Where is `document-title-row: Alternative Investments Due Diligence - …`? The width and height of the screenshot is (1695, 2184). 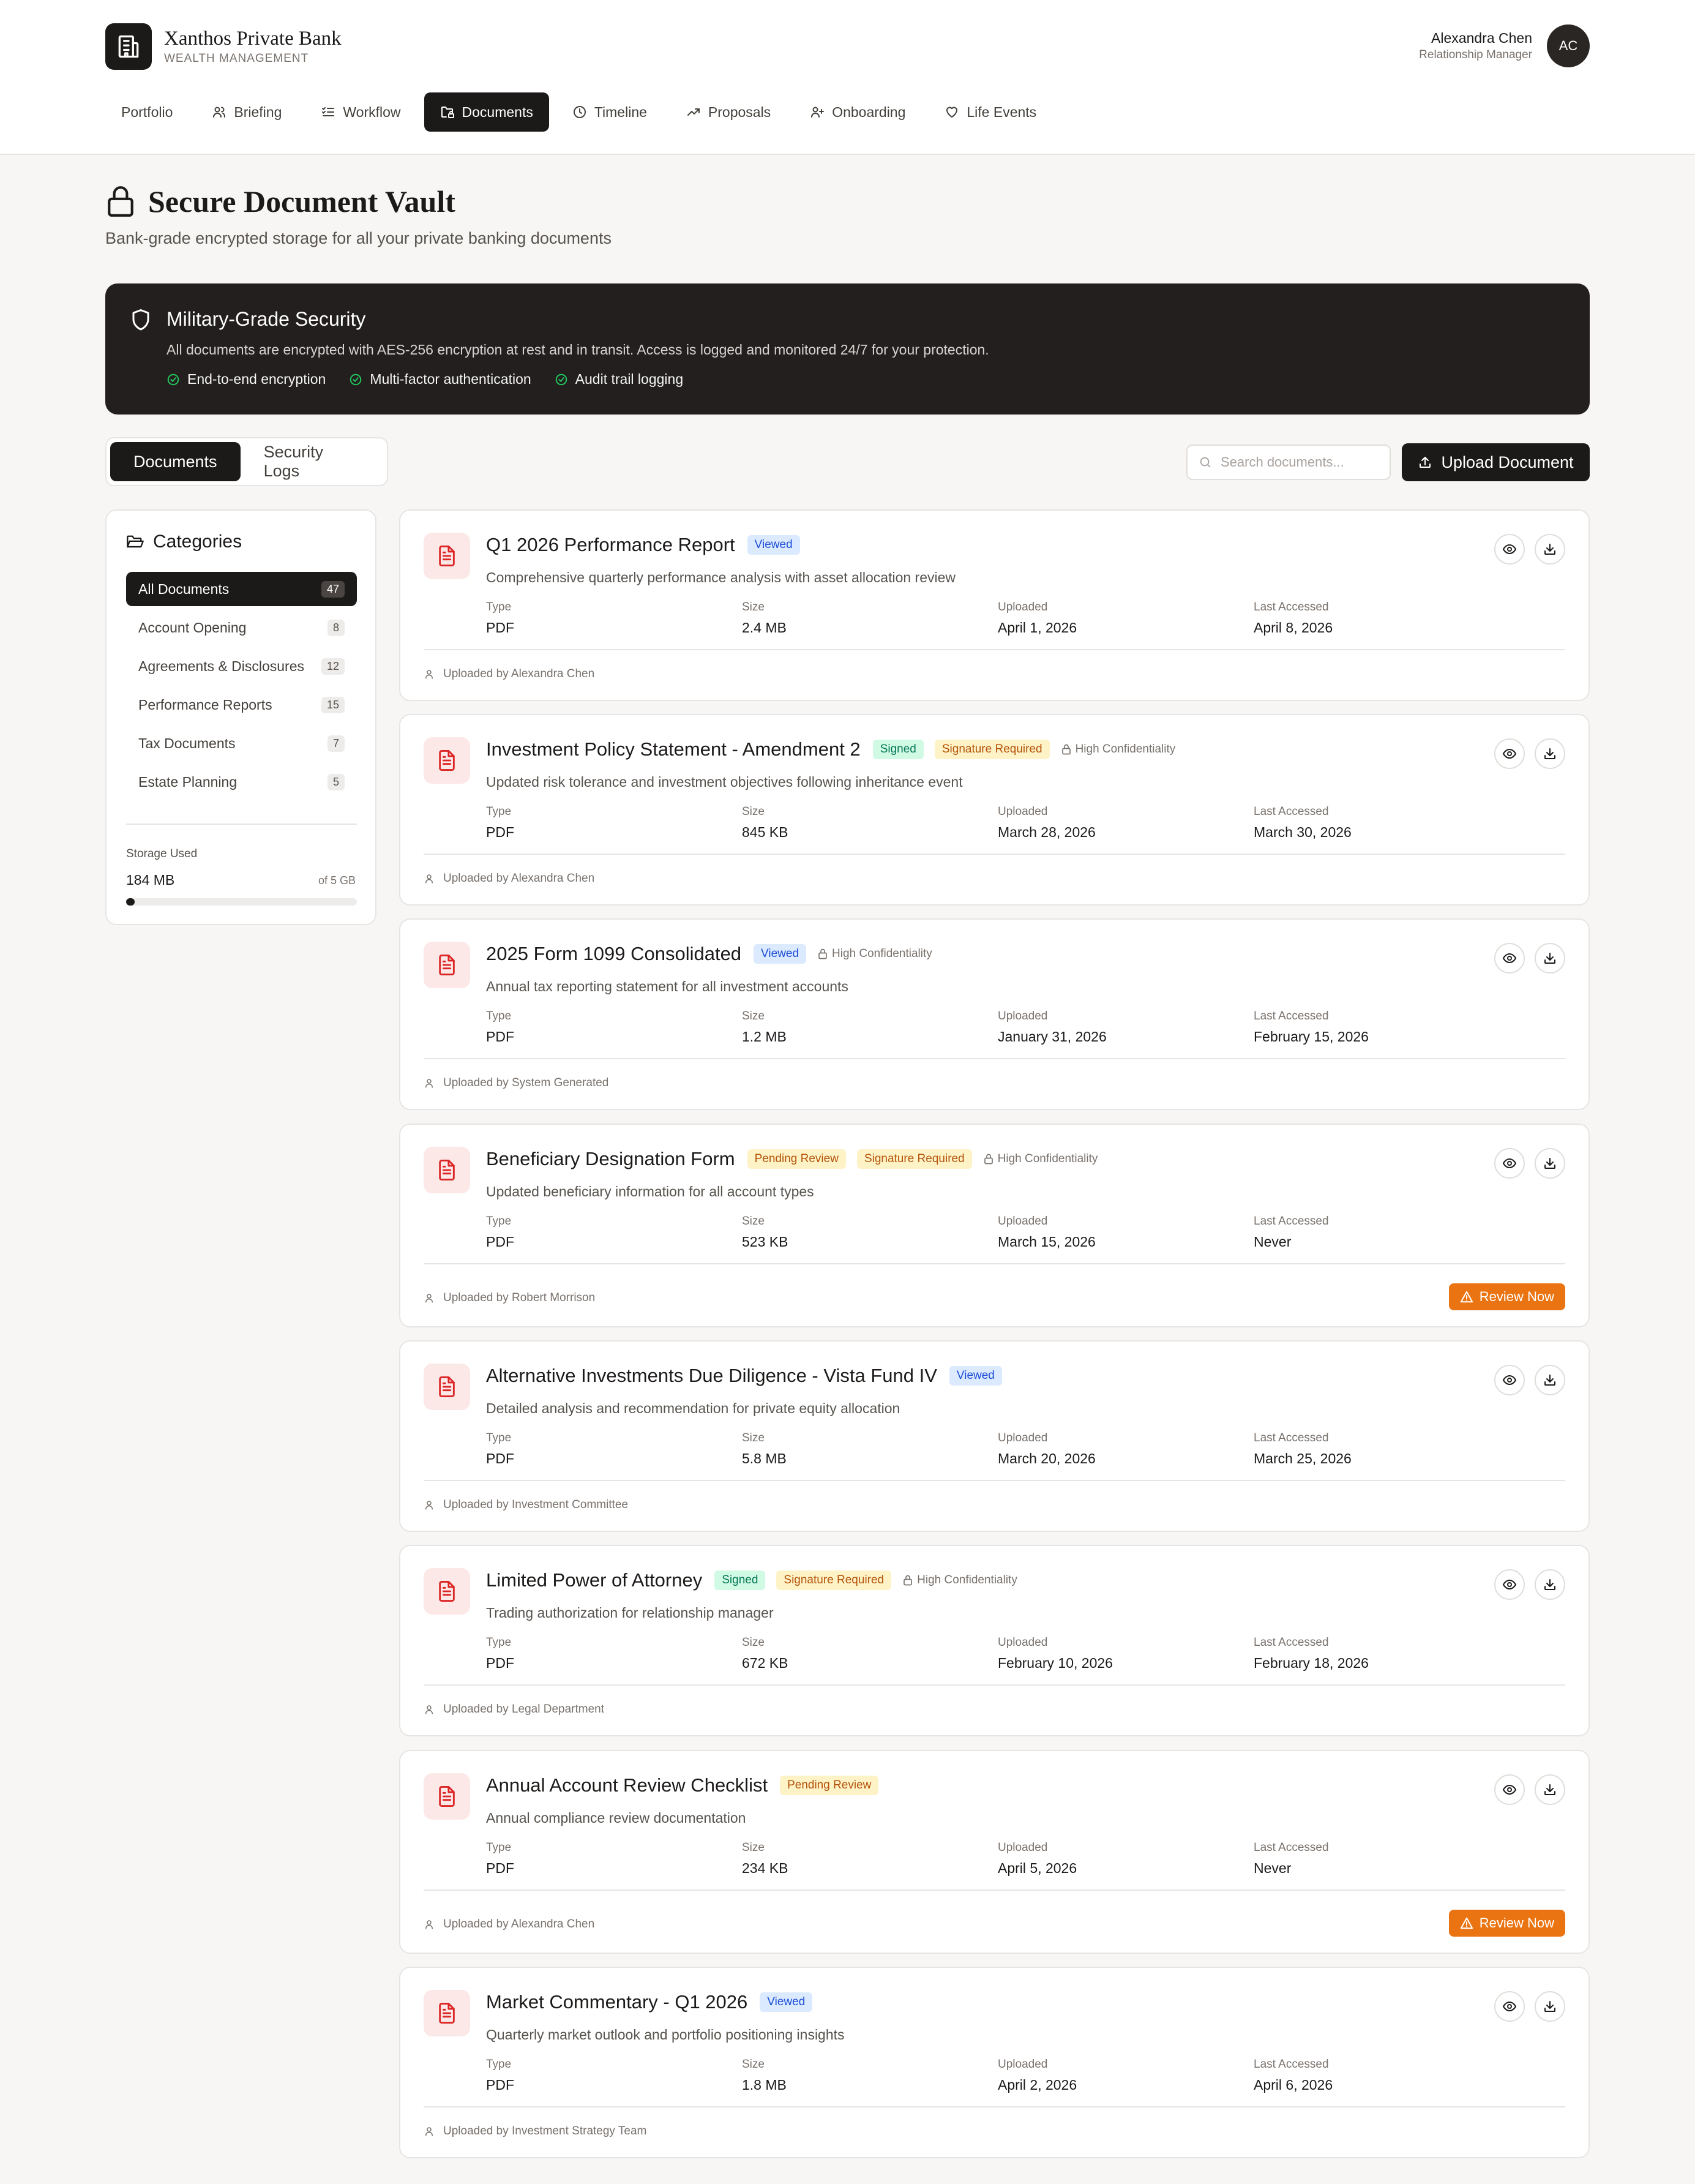 document-title-row: Alternative Investments Due Diligence - … is located at coordinates (749, 1376).